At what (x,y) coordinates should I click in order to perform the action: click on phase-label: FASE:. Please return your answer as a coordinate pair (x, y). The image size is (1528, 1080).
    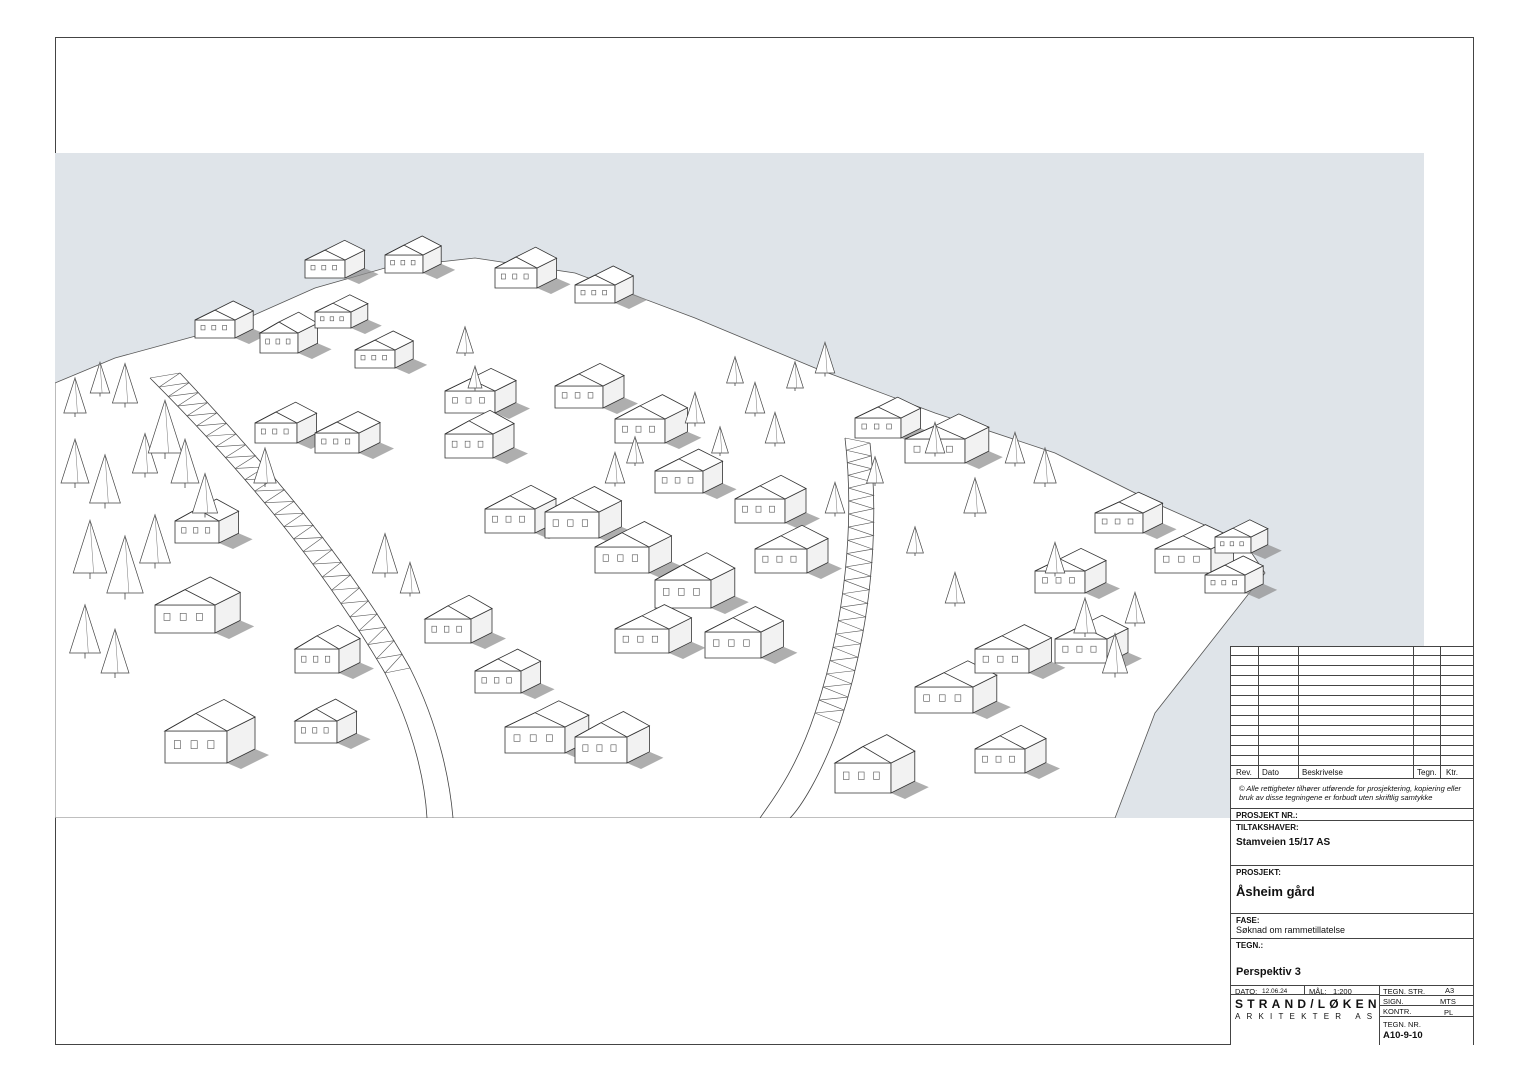
    Looking at the image, I should click on (1248, 920).